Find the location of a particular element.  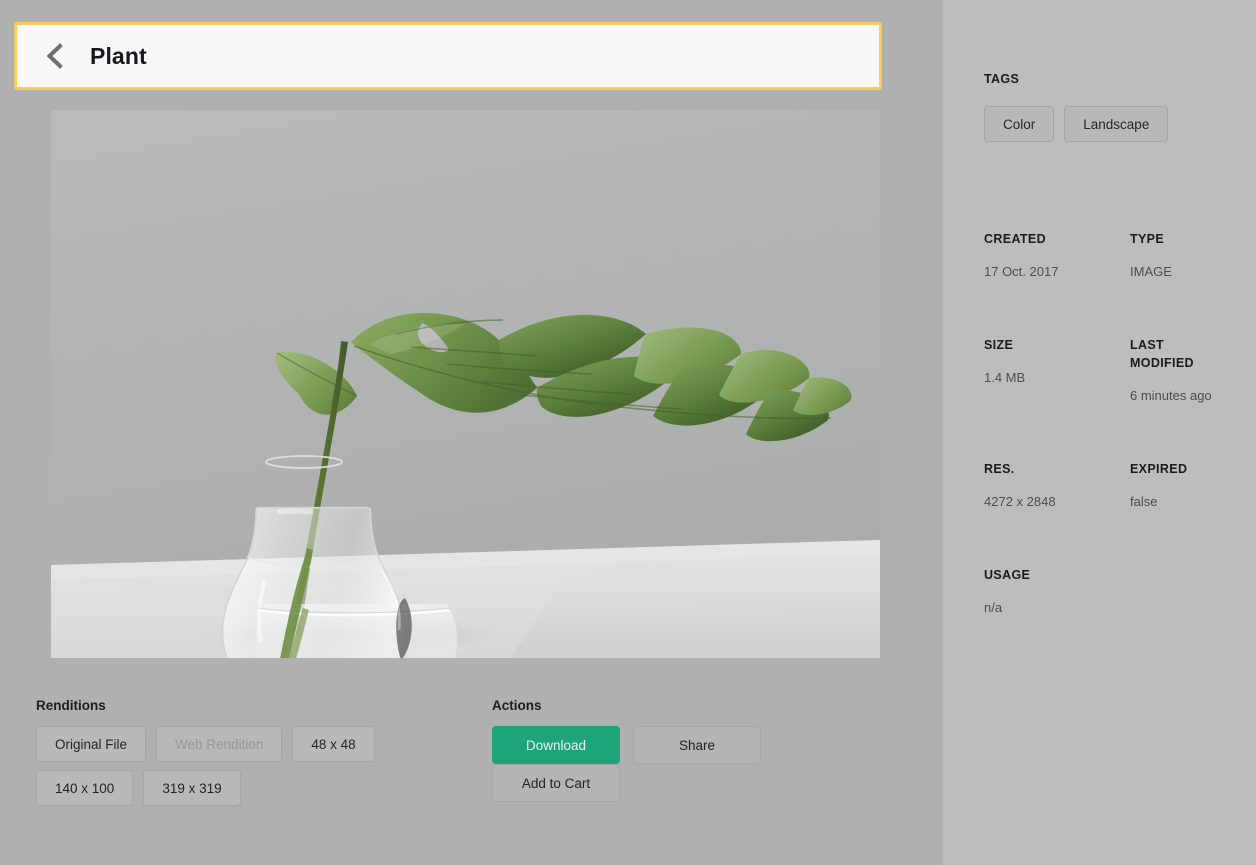

actions-panel: Actions Download Share Add to Cart is located at coordinates (702, 750).